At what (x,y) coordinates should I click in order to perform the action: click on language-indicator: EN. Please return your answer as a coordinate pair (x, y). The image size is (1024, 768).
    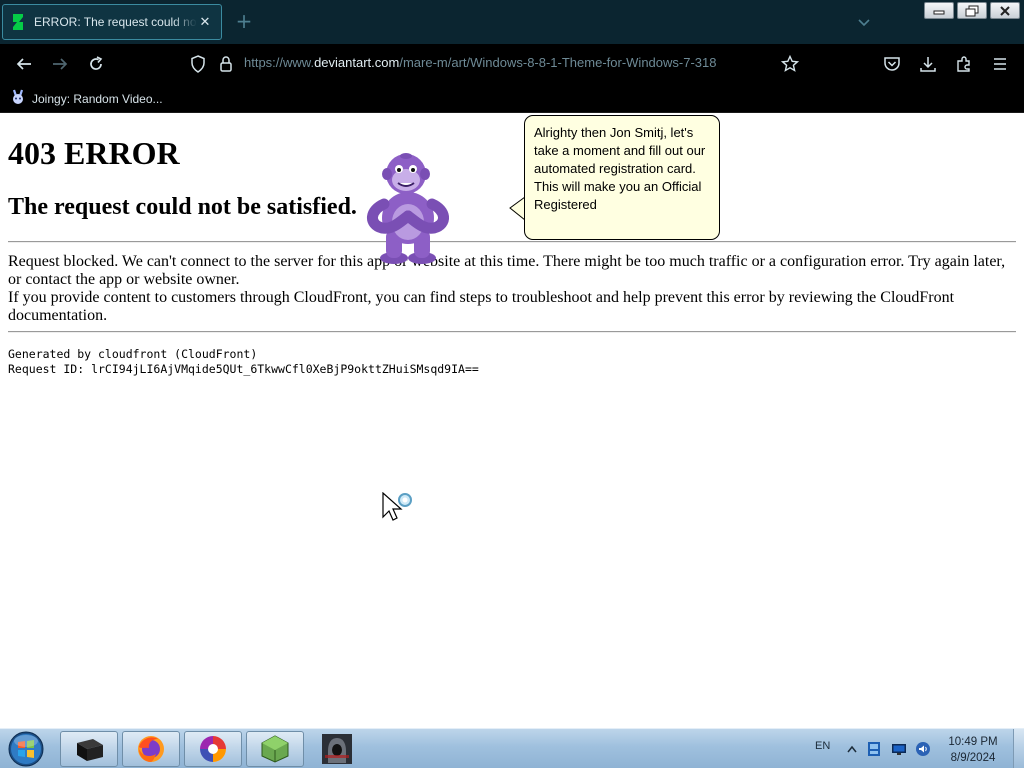
    Looking at the image, I should click on (822, 746).